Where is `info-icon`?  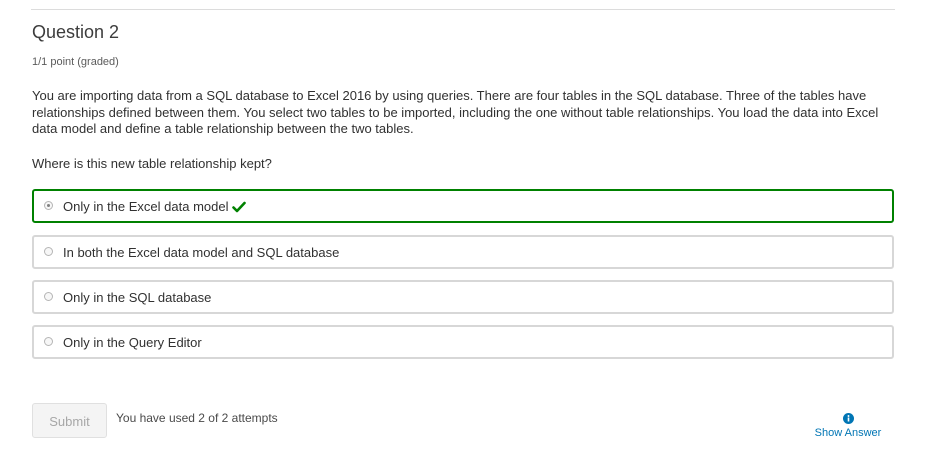
info-icon is located at coordinates (848, 418).